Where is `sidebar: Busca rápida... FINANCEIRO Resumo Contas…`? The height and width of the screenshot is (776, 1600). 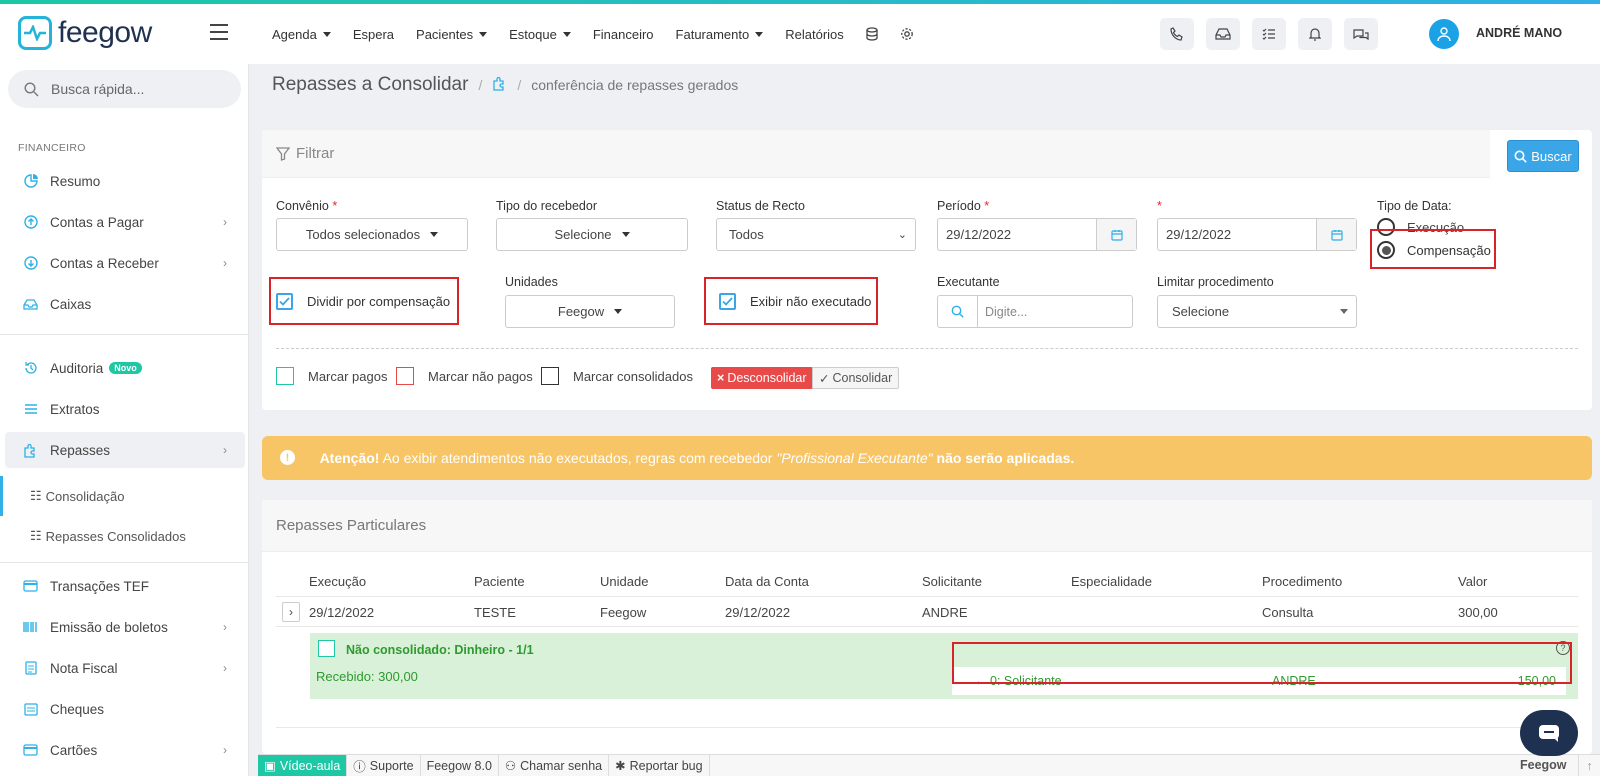
sidebar: Busca rápida... FINANCEIRO Resumo Contas… is located at coordinates (124, 420).